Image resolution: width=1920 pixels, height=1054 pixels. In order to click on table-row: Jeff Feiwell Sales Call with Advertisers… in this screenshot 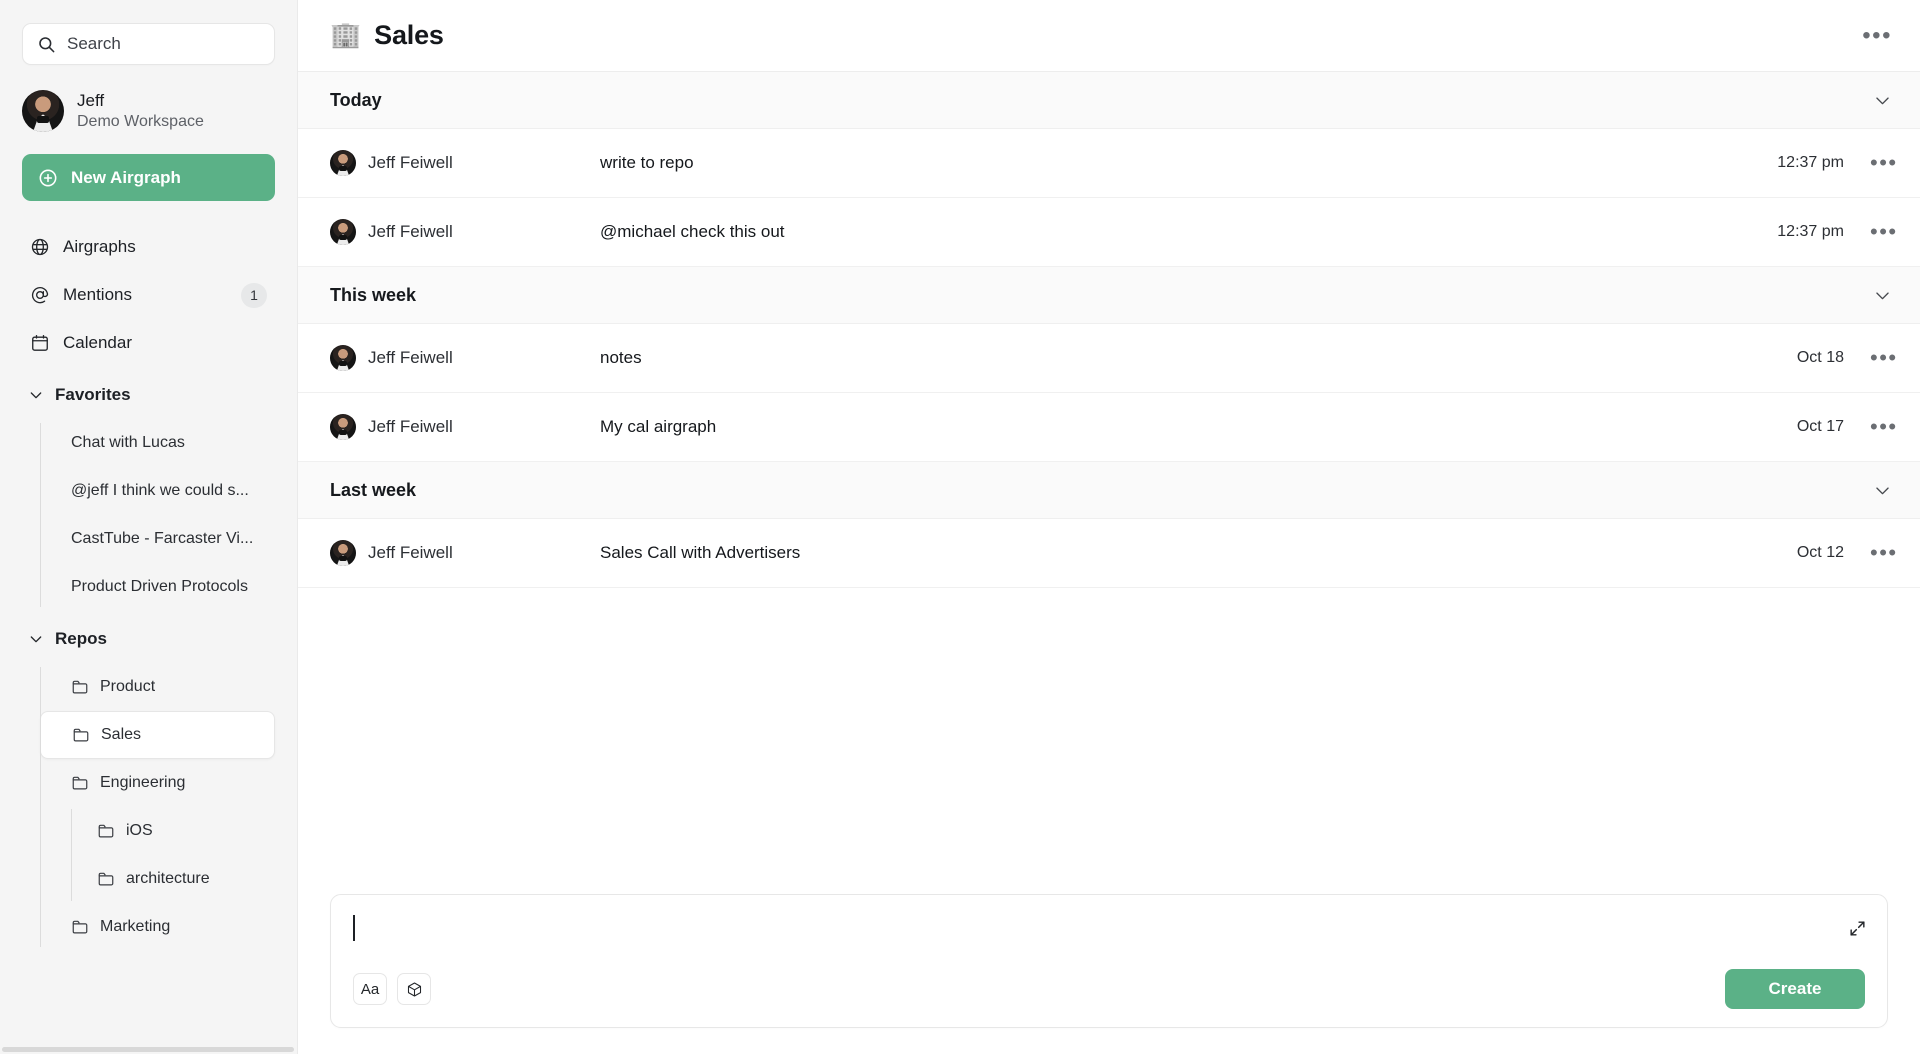, I will do `click(1109, 553)`.